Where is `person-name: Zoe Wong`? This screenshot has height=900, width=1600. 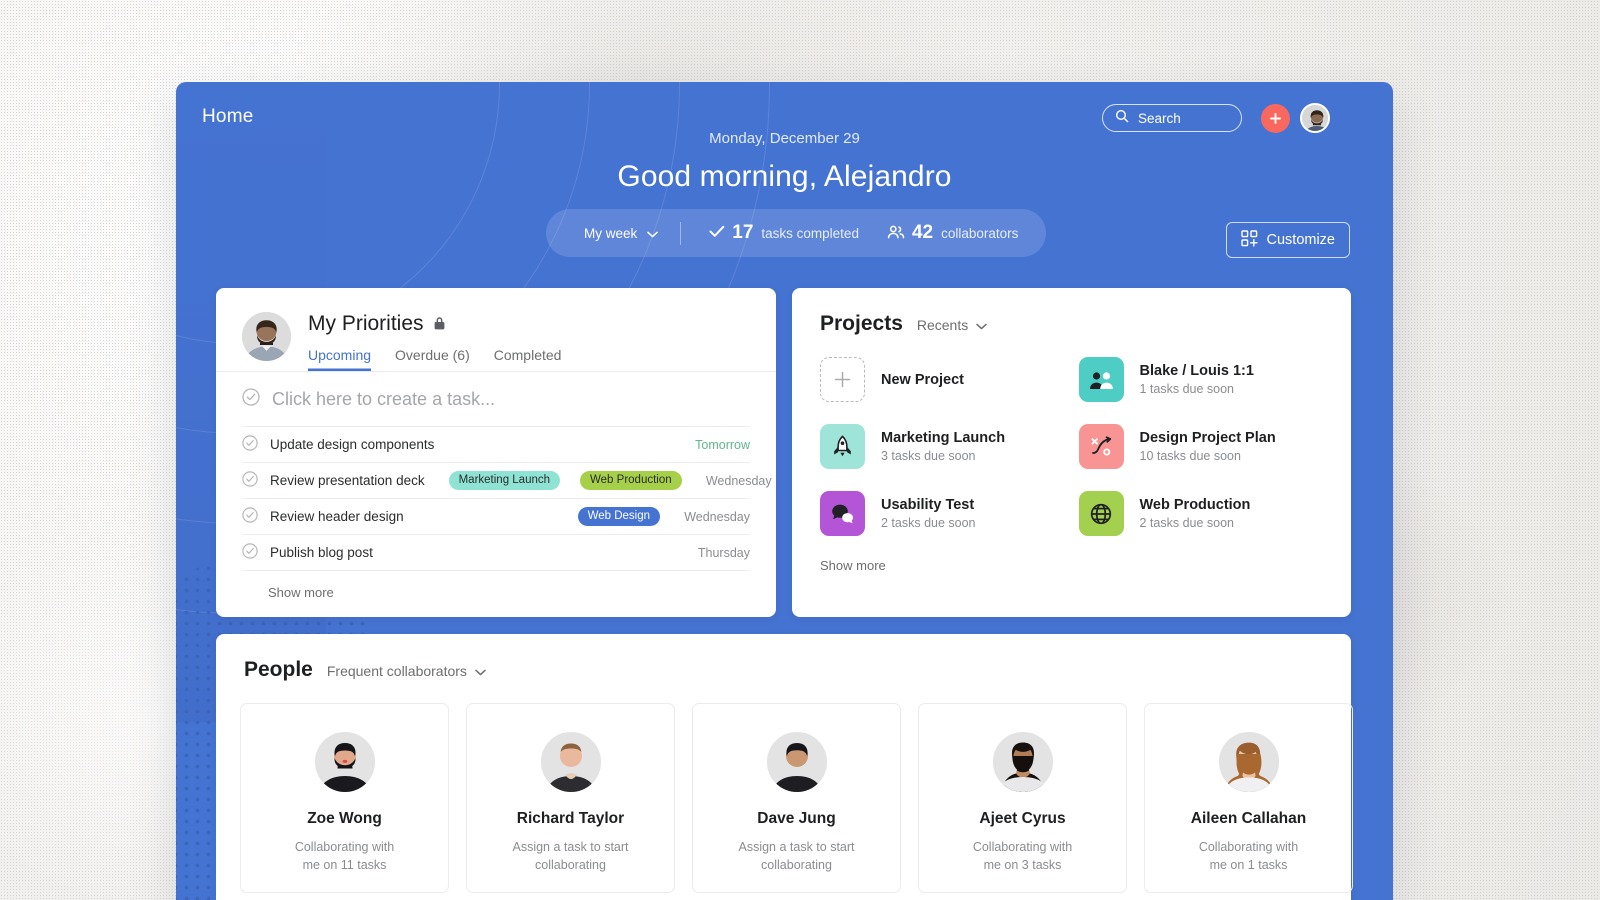
person-name: Zoe Wong is located at coordinates (344, 818).